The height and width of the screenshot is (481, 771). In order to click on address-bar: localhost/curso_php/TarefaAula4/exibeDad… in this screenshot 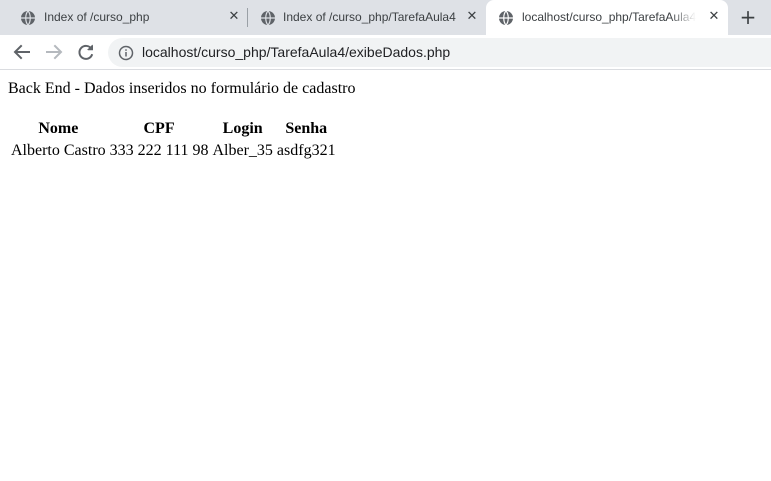, I will do `click(439, 52)`.